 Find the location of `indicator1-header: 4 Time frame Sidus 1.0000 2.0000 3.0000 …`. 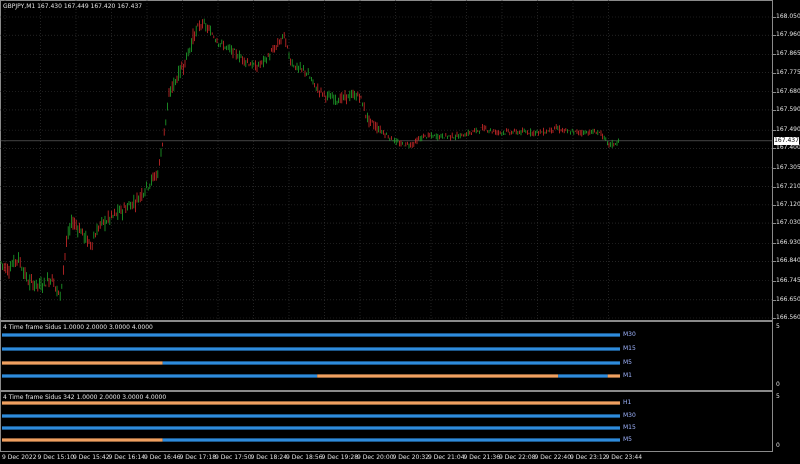

indicator1-header: 4 Time frame Sidus 1.0000 2.0000 3.0000 … is located at coordinates (78, 327).